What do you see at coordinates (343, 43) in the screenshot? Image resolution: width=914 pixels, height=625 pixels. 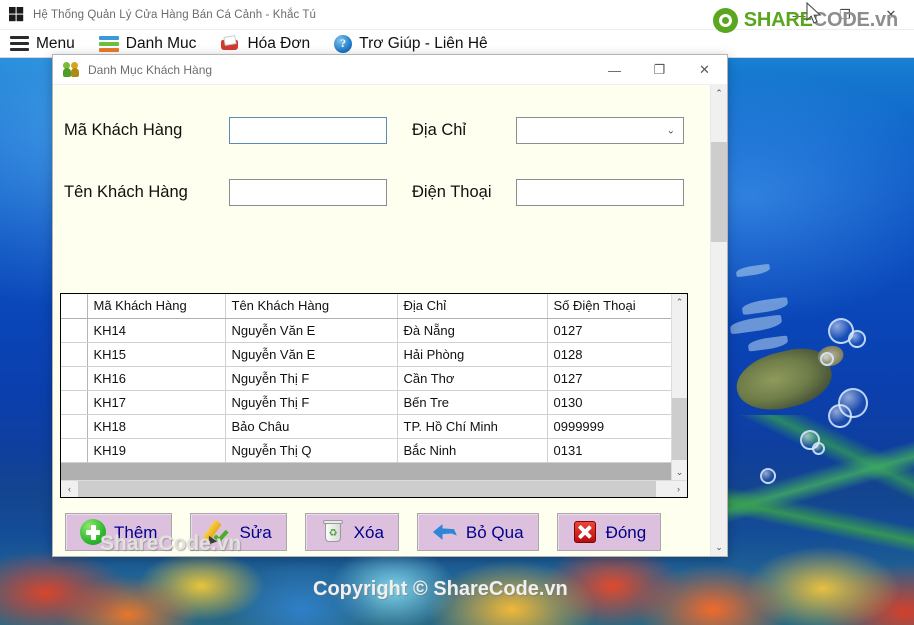 I see `help-question-icon: ?` at bounding box center [343, 43].